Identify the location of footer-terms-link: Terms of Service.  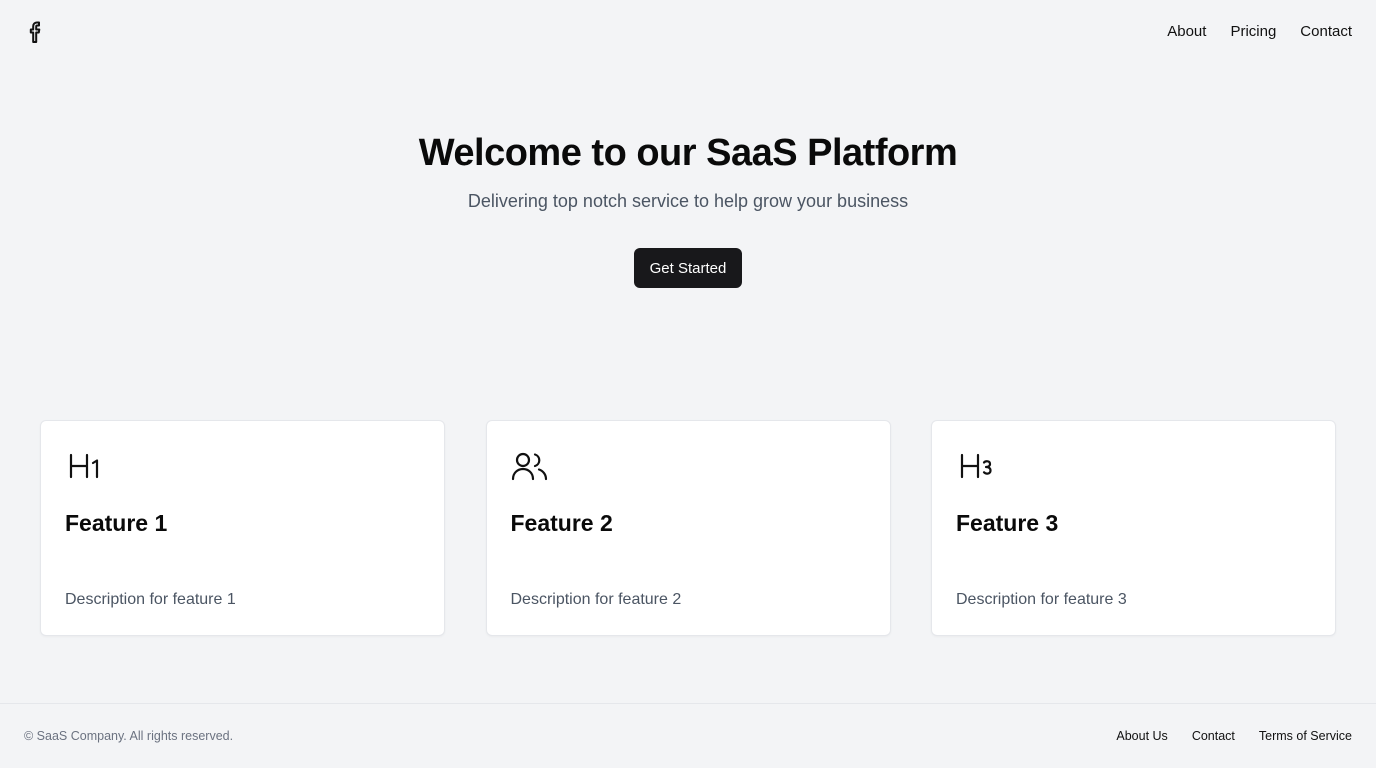
(1305, 736).